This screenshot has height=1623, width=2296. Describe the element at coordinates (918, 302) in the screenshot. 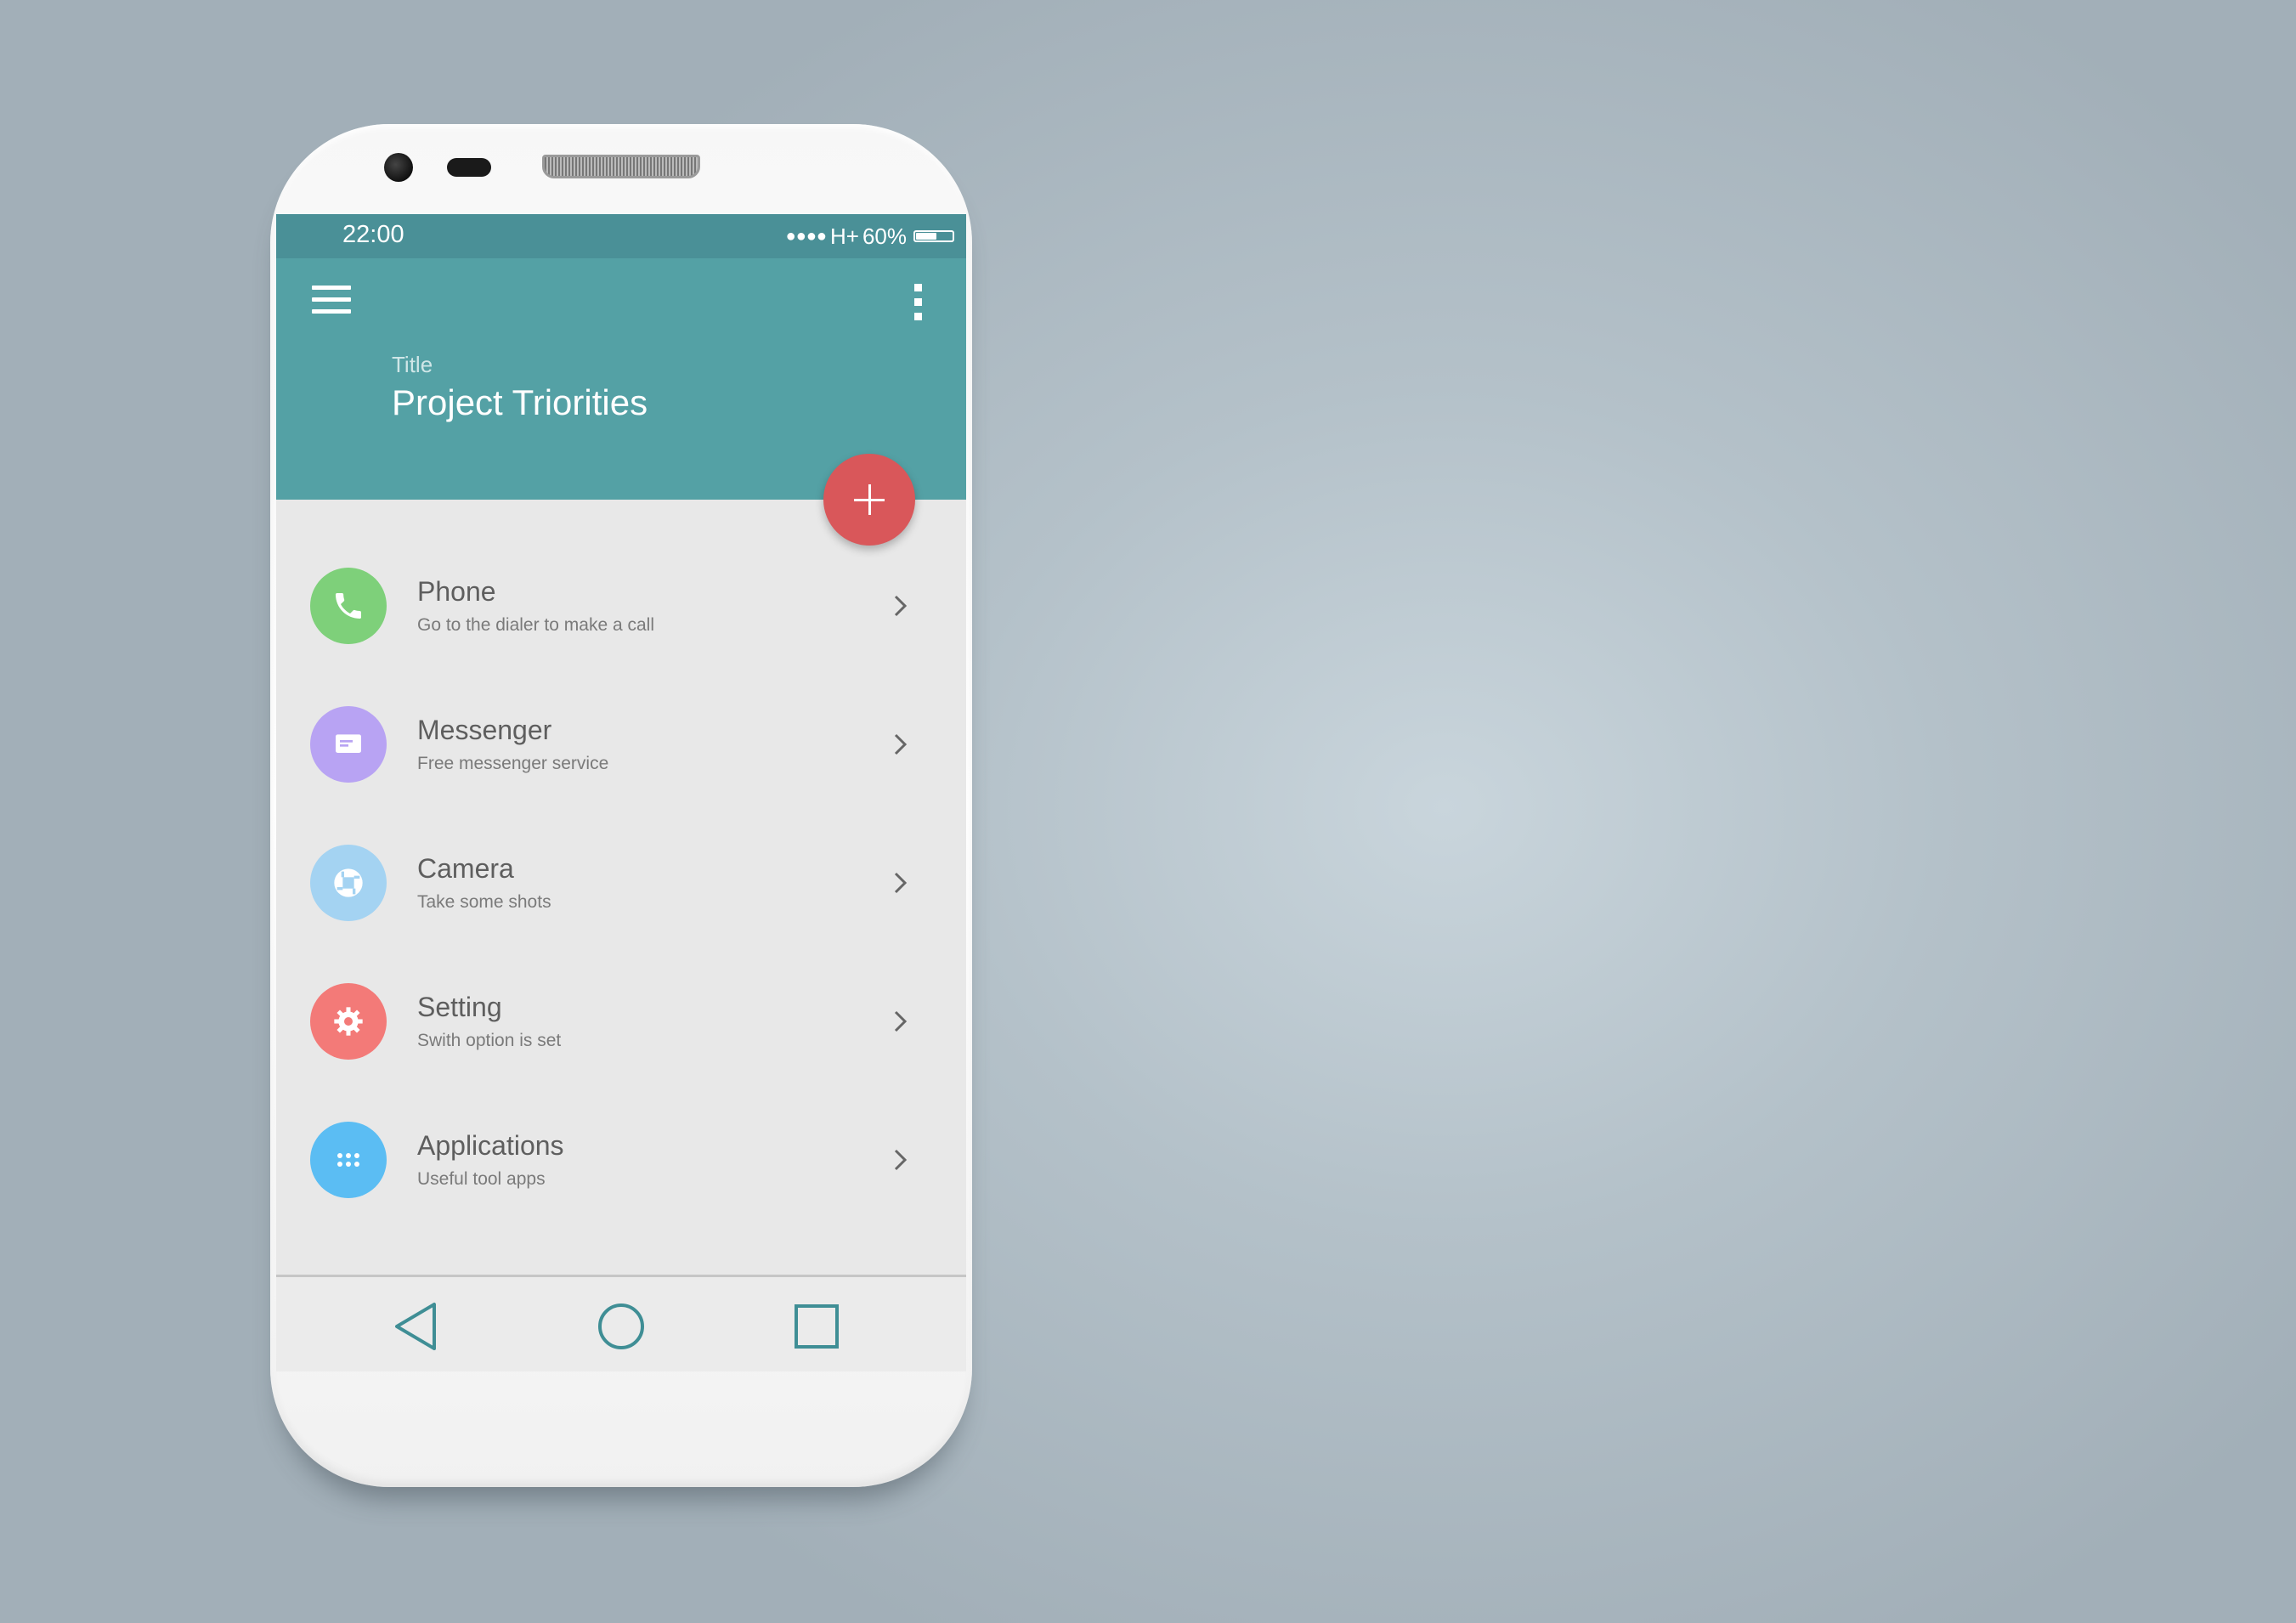

I see `more-vertical-icon` at that location.